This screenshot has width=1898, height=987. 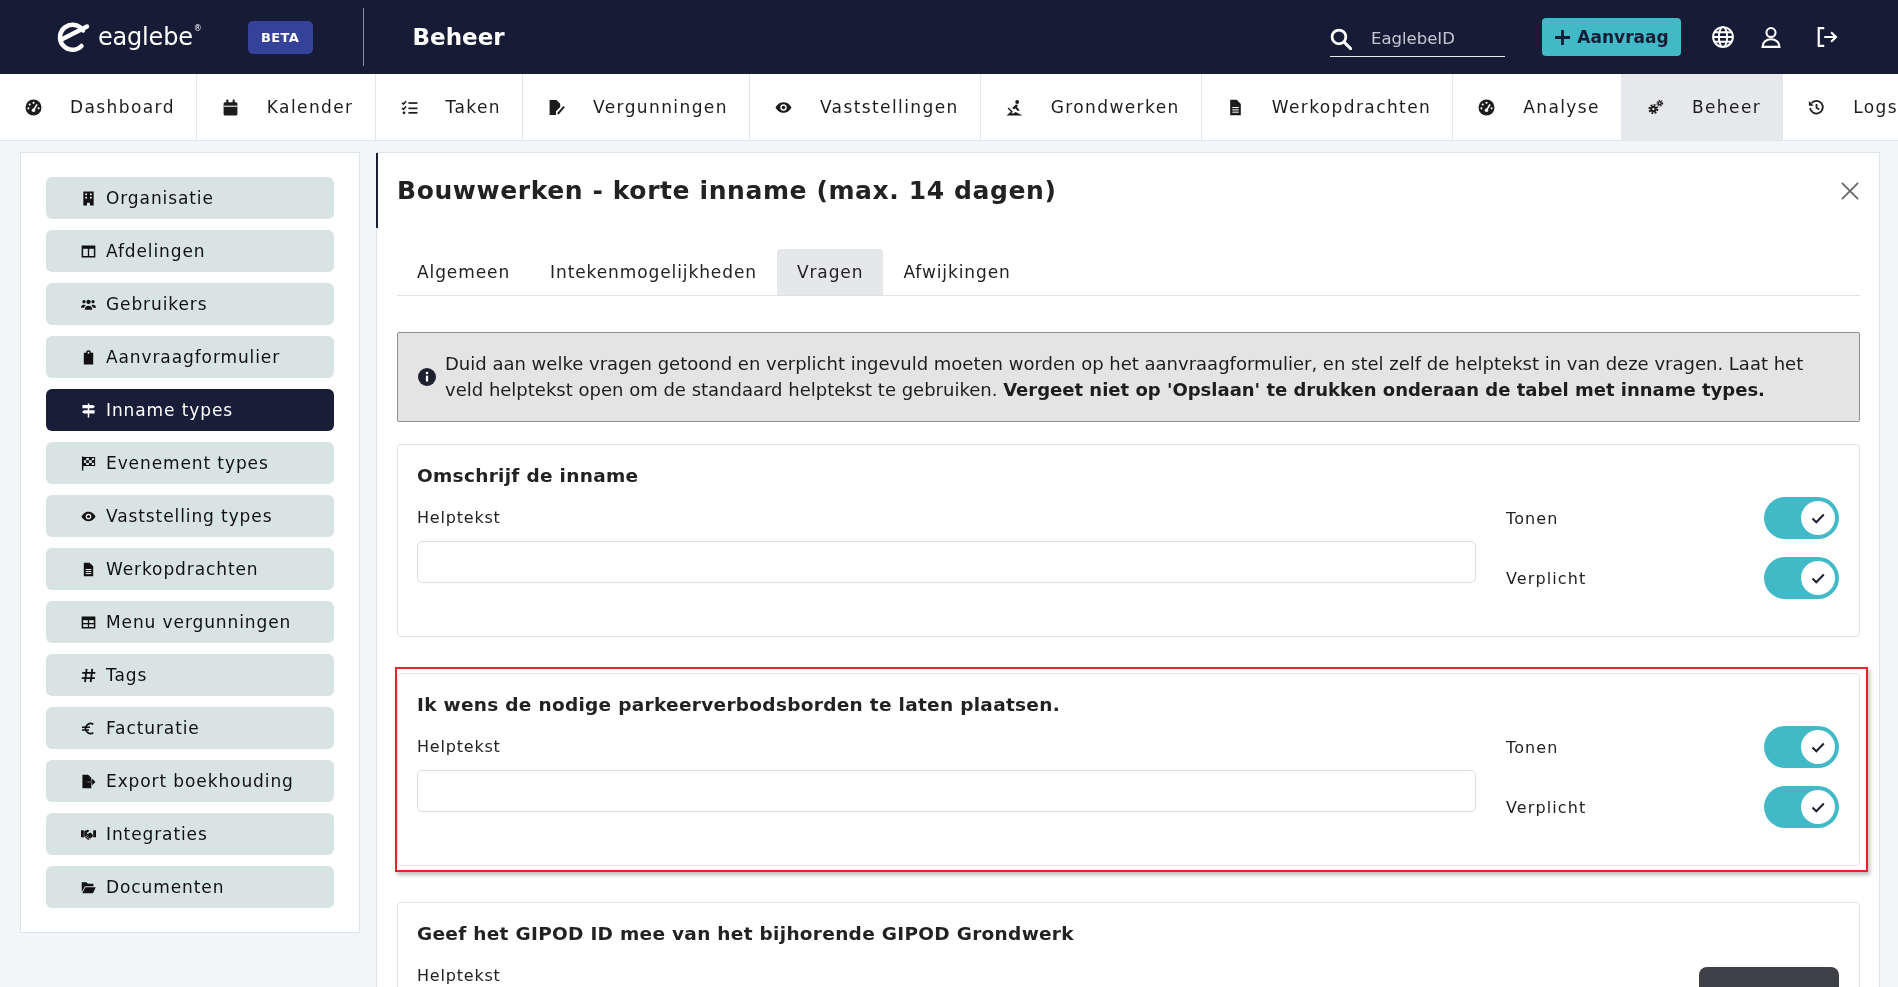 What do you see at coordinates (88, 410) in the screenshot?
I see `signpost-icon` at bounding box center [88, 410].